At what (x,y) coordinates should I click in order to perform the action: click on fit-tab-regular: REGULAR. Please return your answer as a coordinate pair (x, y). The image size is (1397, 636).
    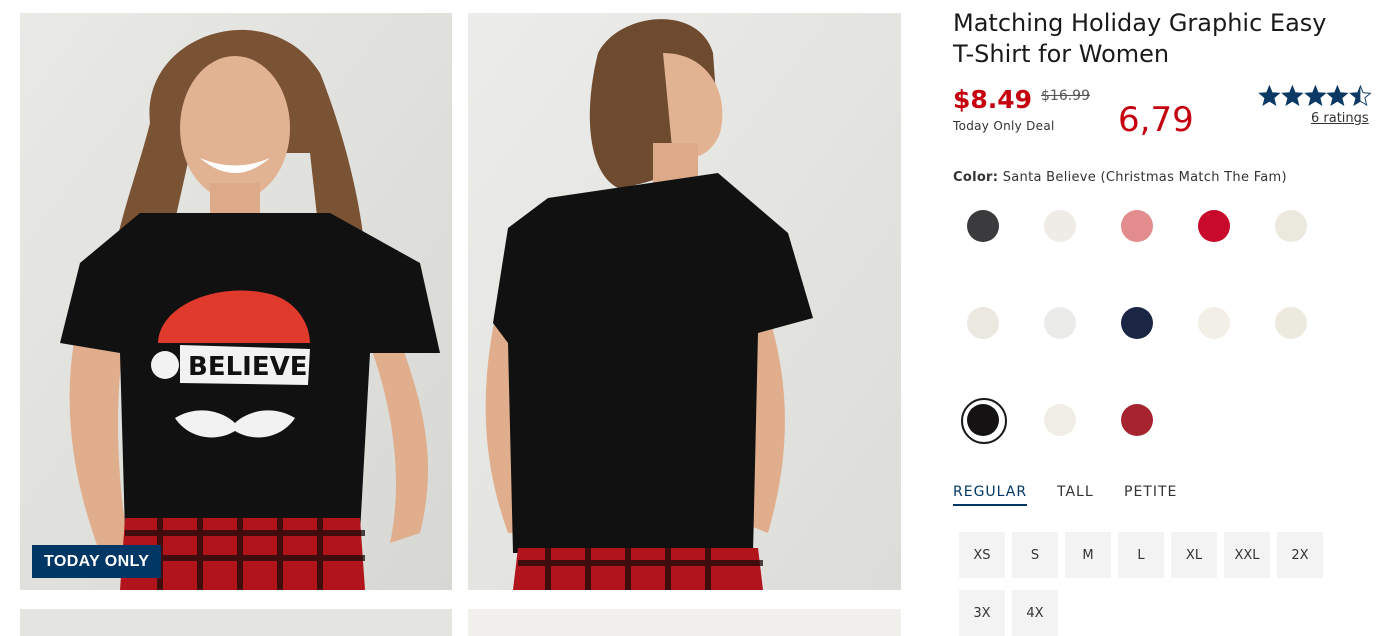
    Looking at the image, I should click on (990, 495).